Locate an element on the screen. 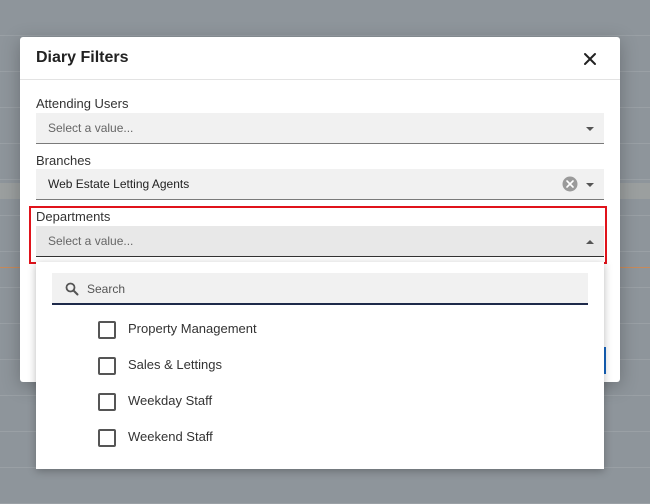 The height and width of the screenshot is (504, 650). option-property-management: Property Management is located at coordinates (308, 330).